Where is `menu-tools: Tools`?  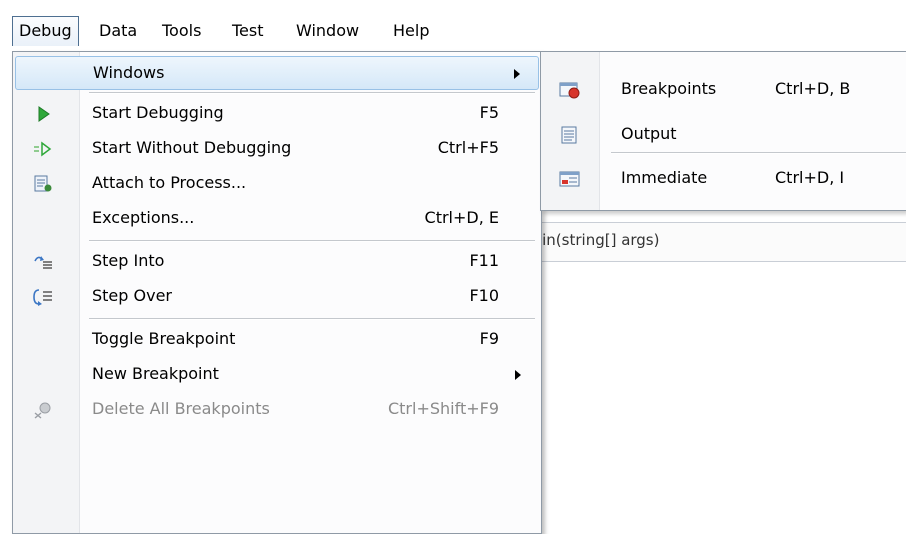 menu-tools: Tools is located at coordinates (181, 31).